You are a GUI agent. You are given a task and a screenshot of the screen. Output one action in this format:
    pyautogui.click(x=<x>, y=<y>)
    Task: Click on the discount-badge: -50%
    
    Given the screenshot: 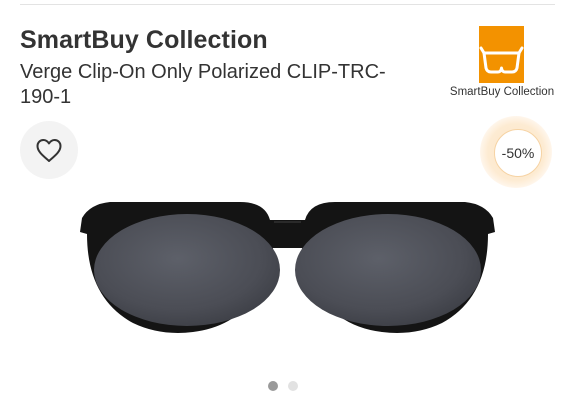 What is the action you would take?
    pyautogui.click(x=518, y=153)
    